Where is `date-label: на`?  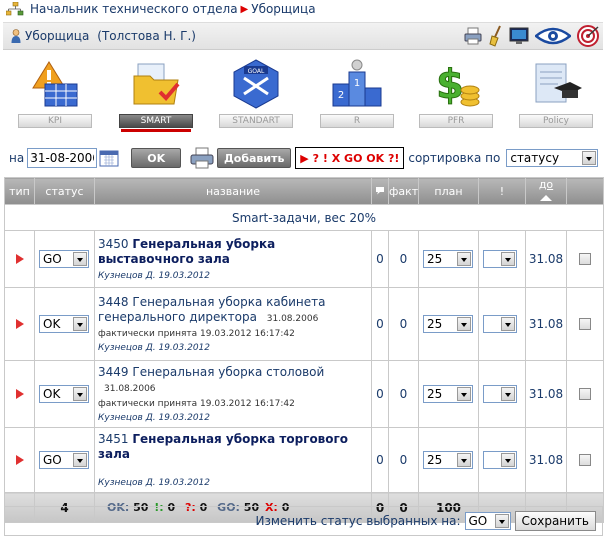
date-label: на is located at coordinates (17, 158).